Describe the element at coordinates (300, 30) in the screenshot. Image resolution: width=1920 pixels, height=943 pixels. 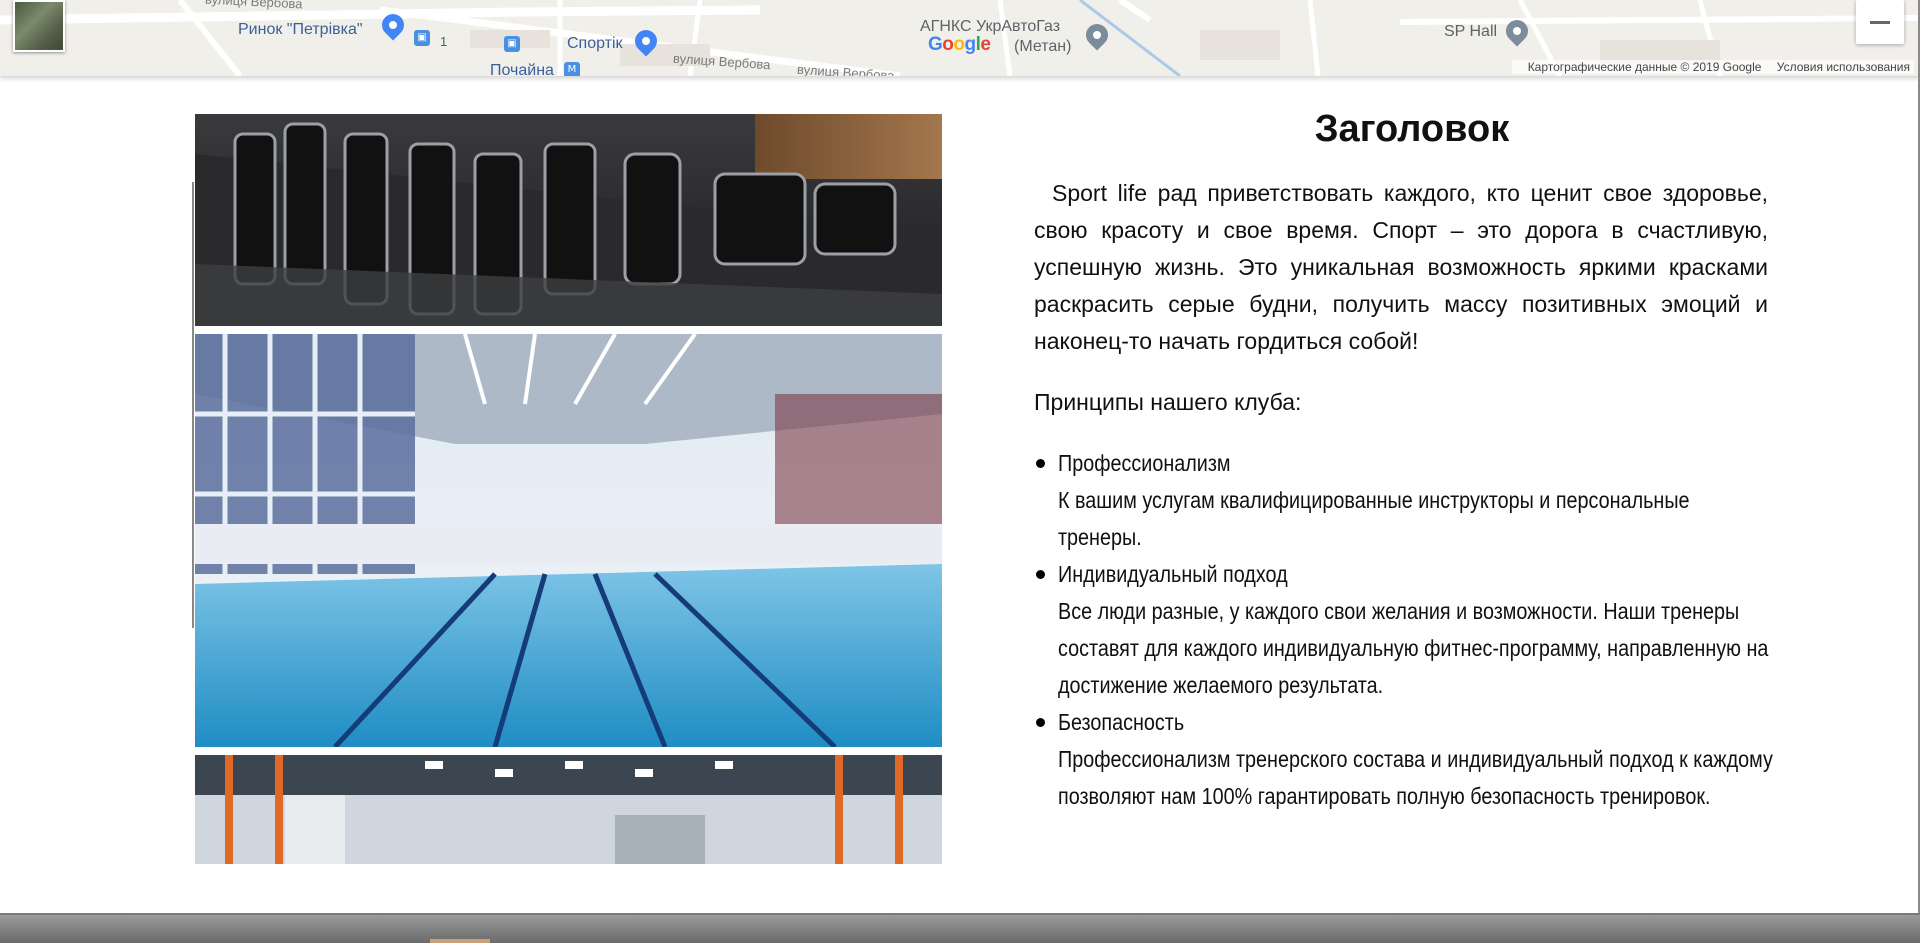
I see `map-market-label: Ринок "Петрівка"` at that location.